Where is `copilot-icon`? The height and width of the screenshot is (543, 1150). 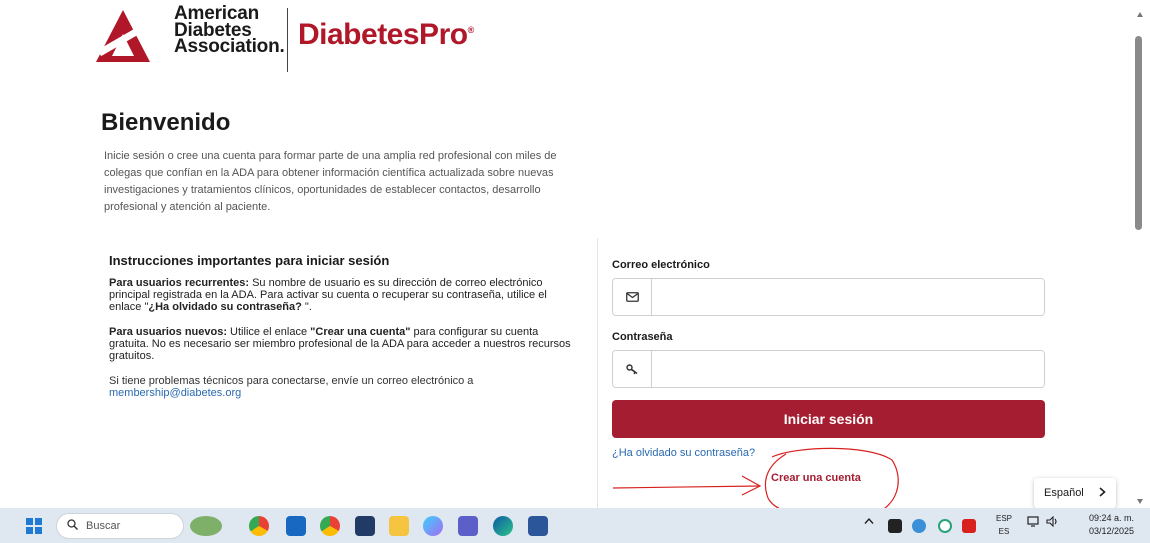
copilot-icon is located at coordinates (433, 526).